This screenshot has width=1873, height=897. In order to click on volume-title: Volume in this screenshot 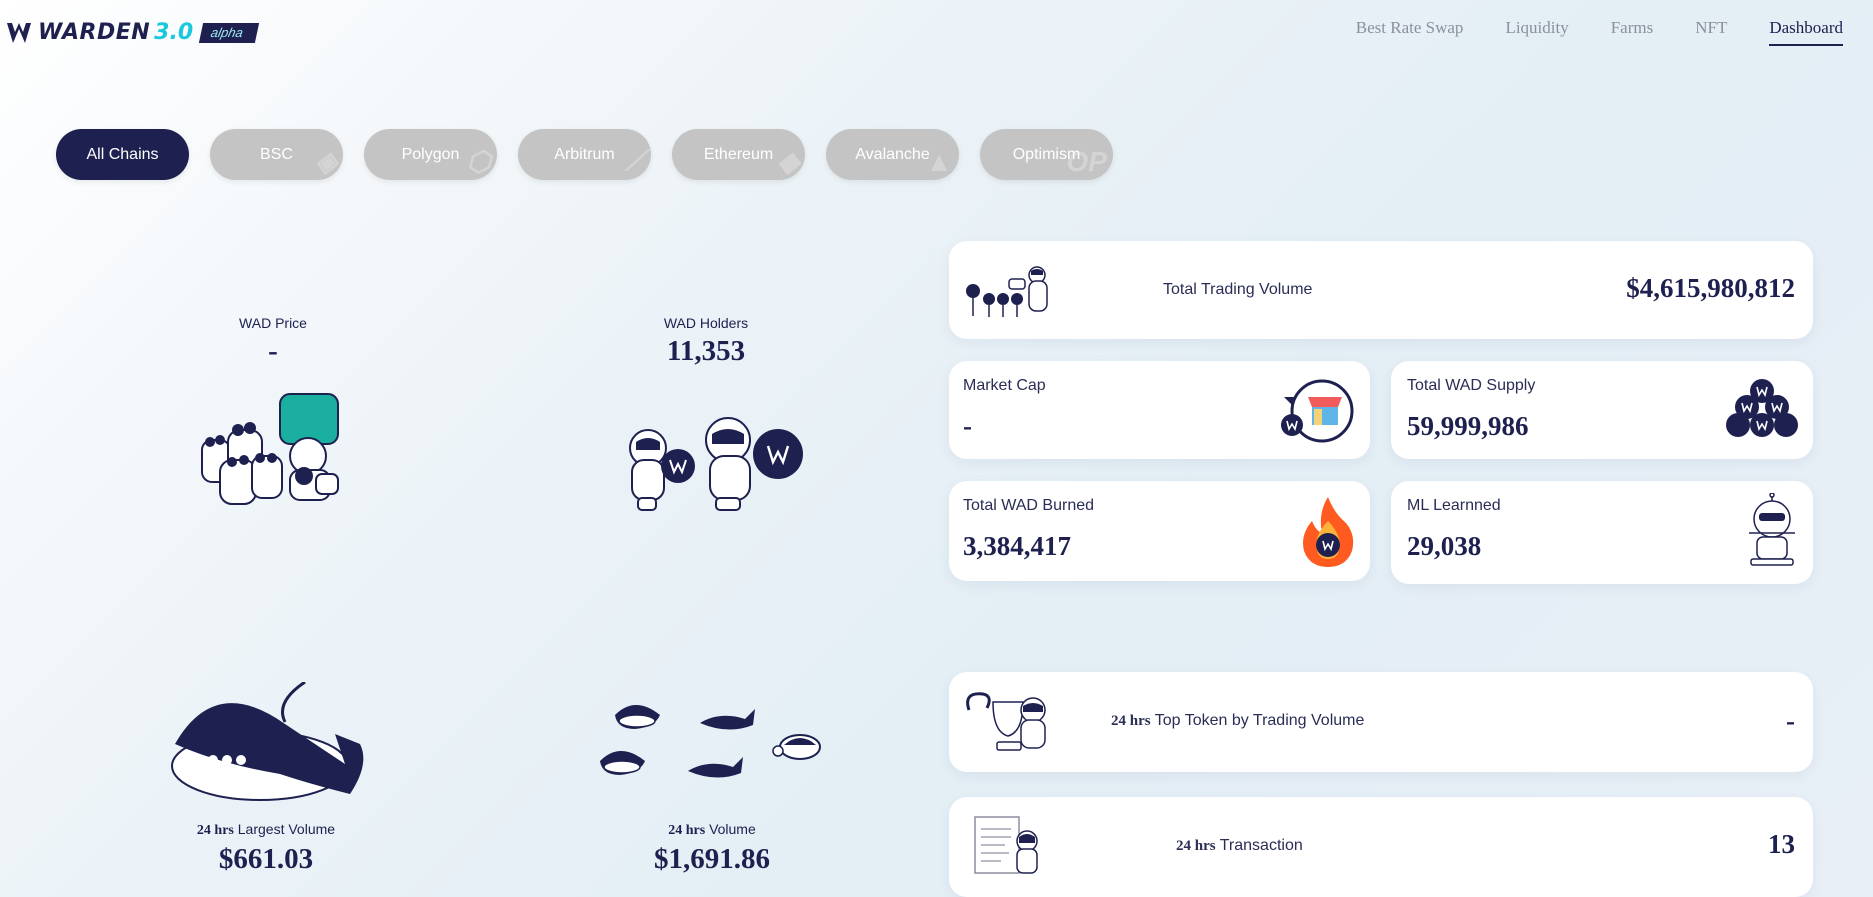, I will do `click(732, 829)`.